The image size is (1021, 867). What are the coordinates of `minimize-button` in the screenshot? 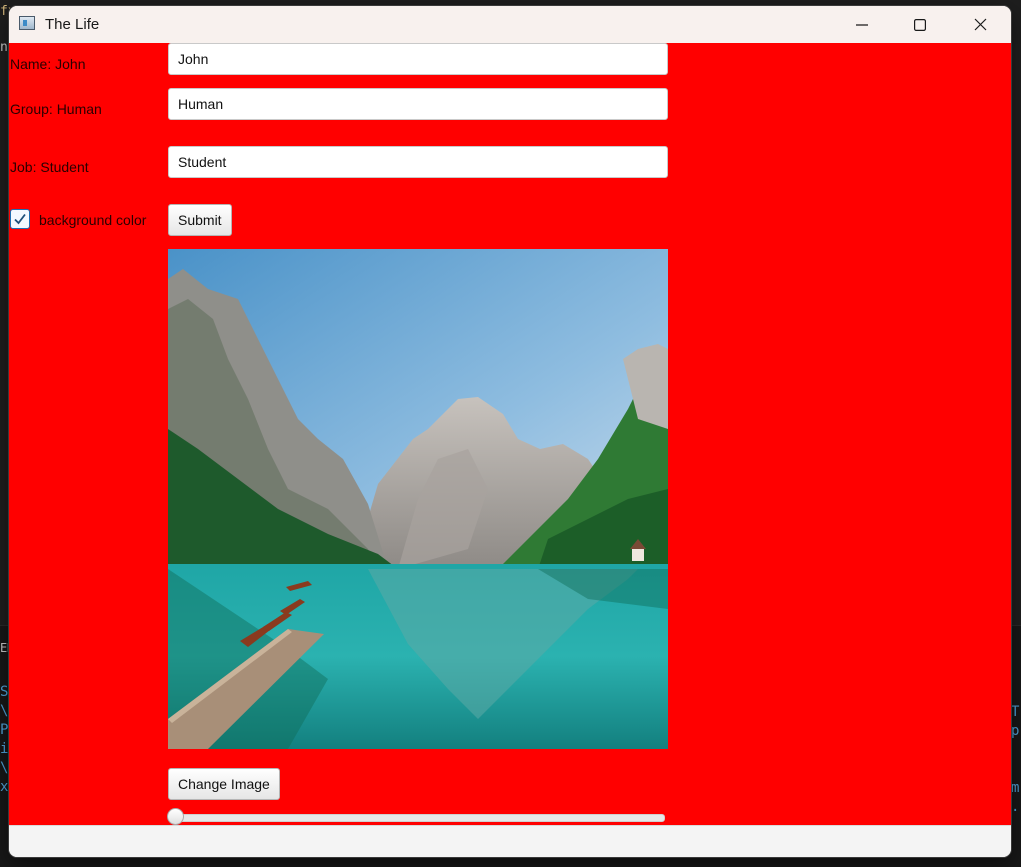 It's located at (862, 24).